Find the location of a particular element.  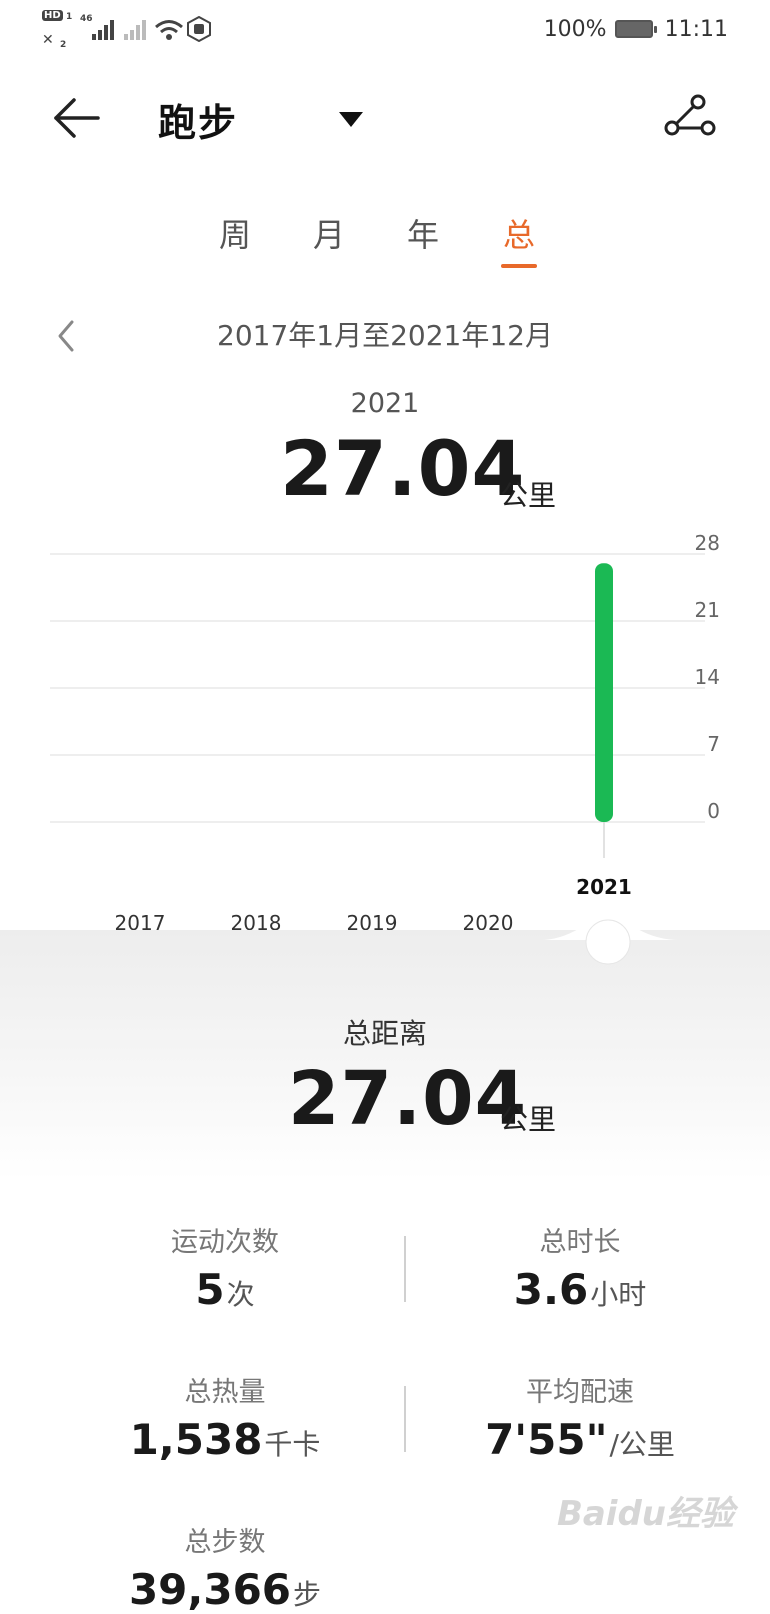

hand-icon is located at coordinates (199, 29).